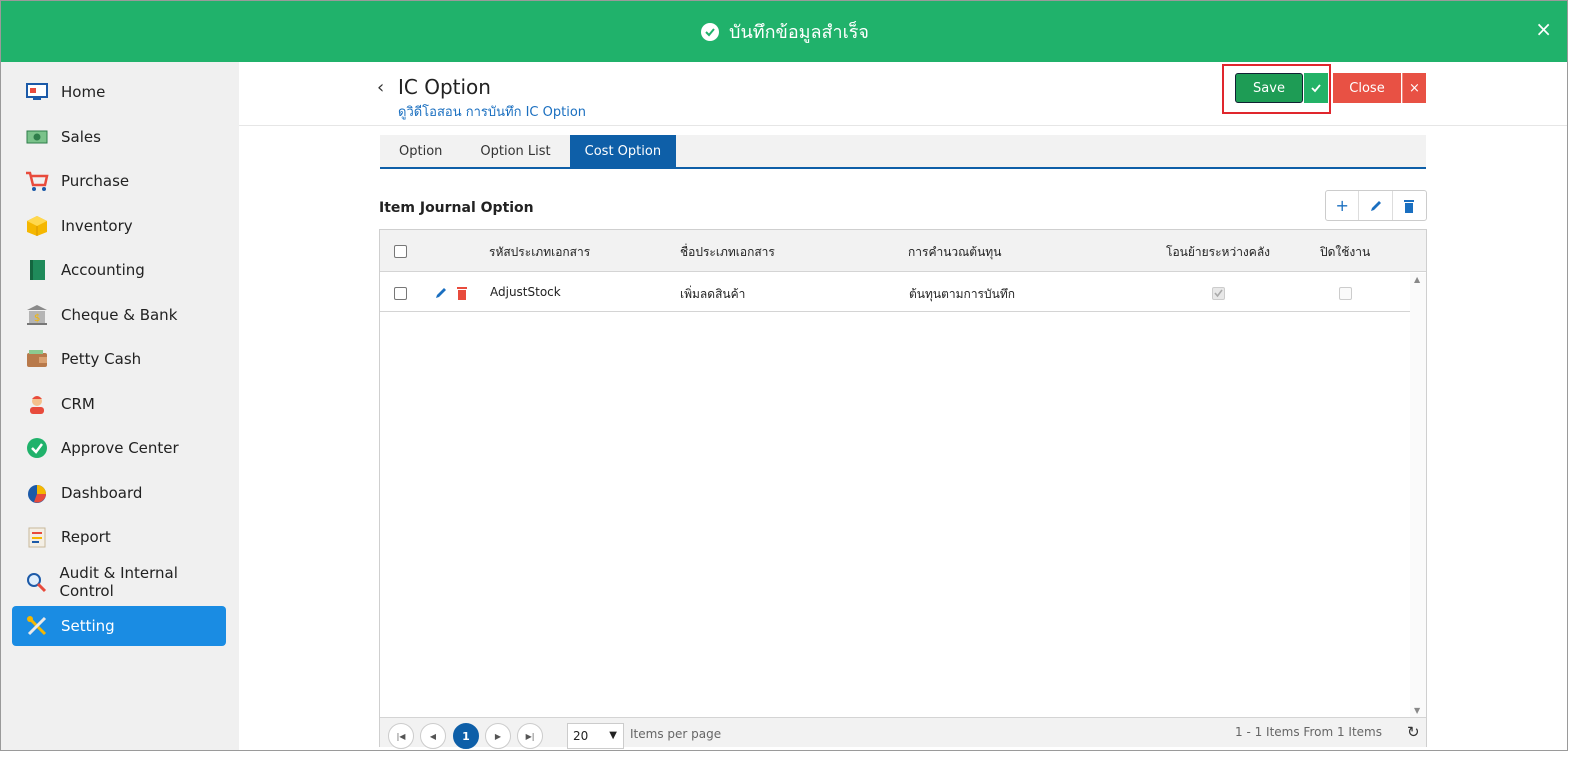  I want to click on close-button: Close, so click(1367, 88).